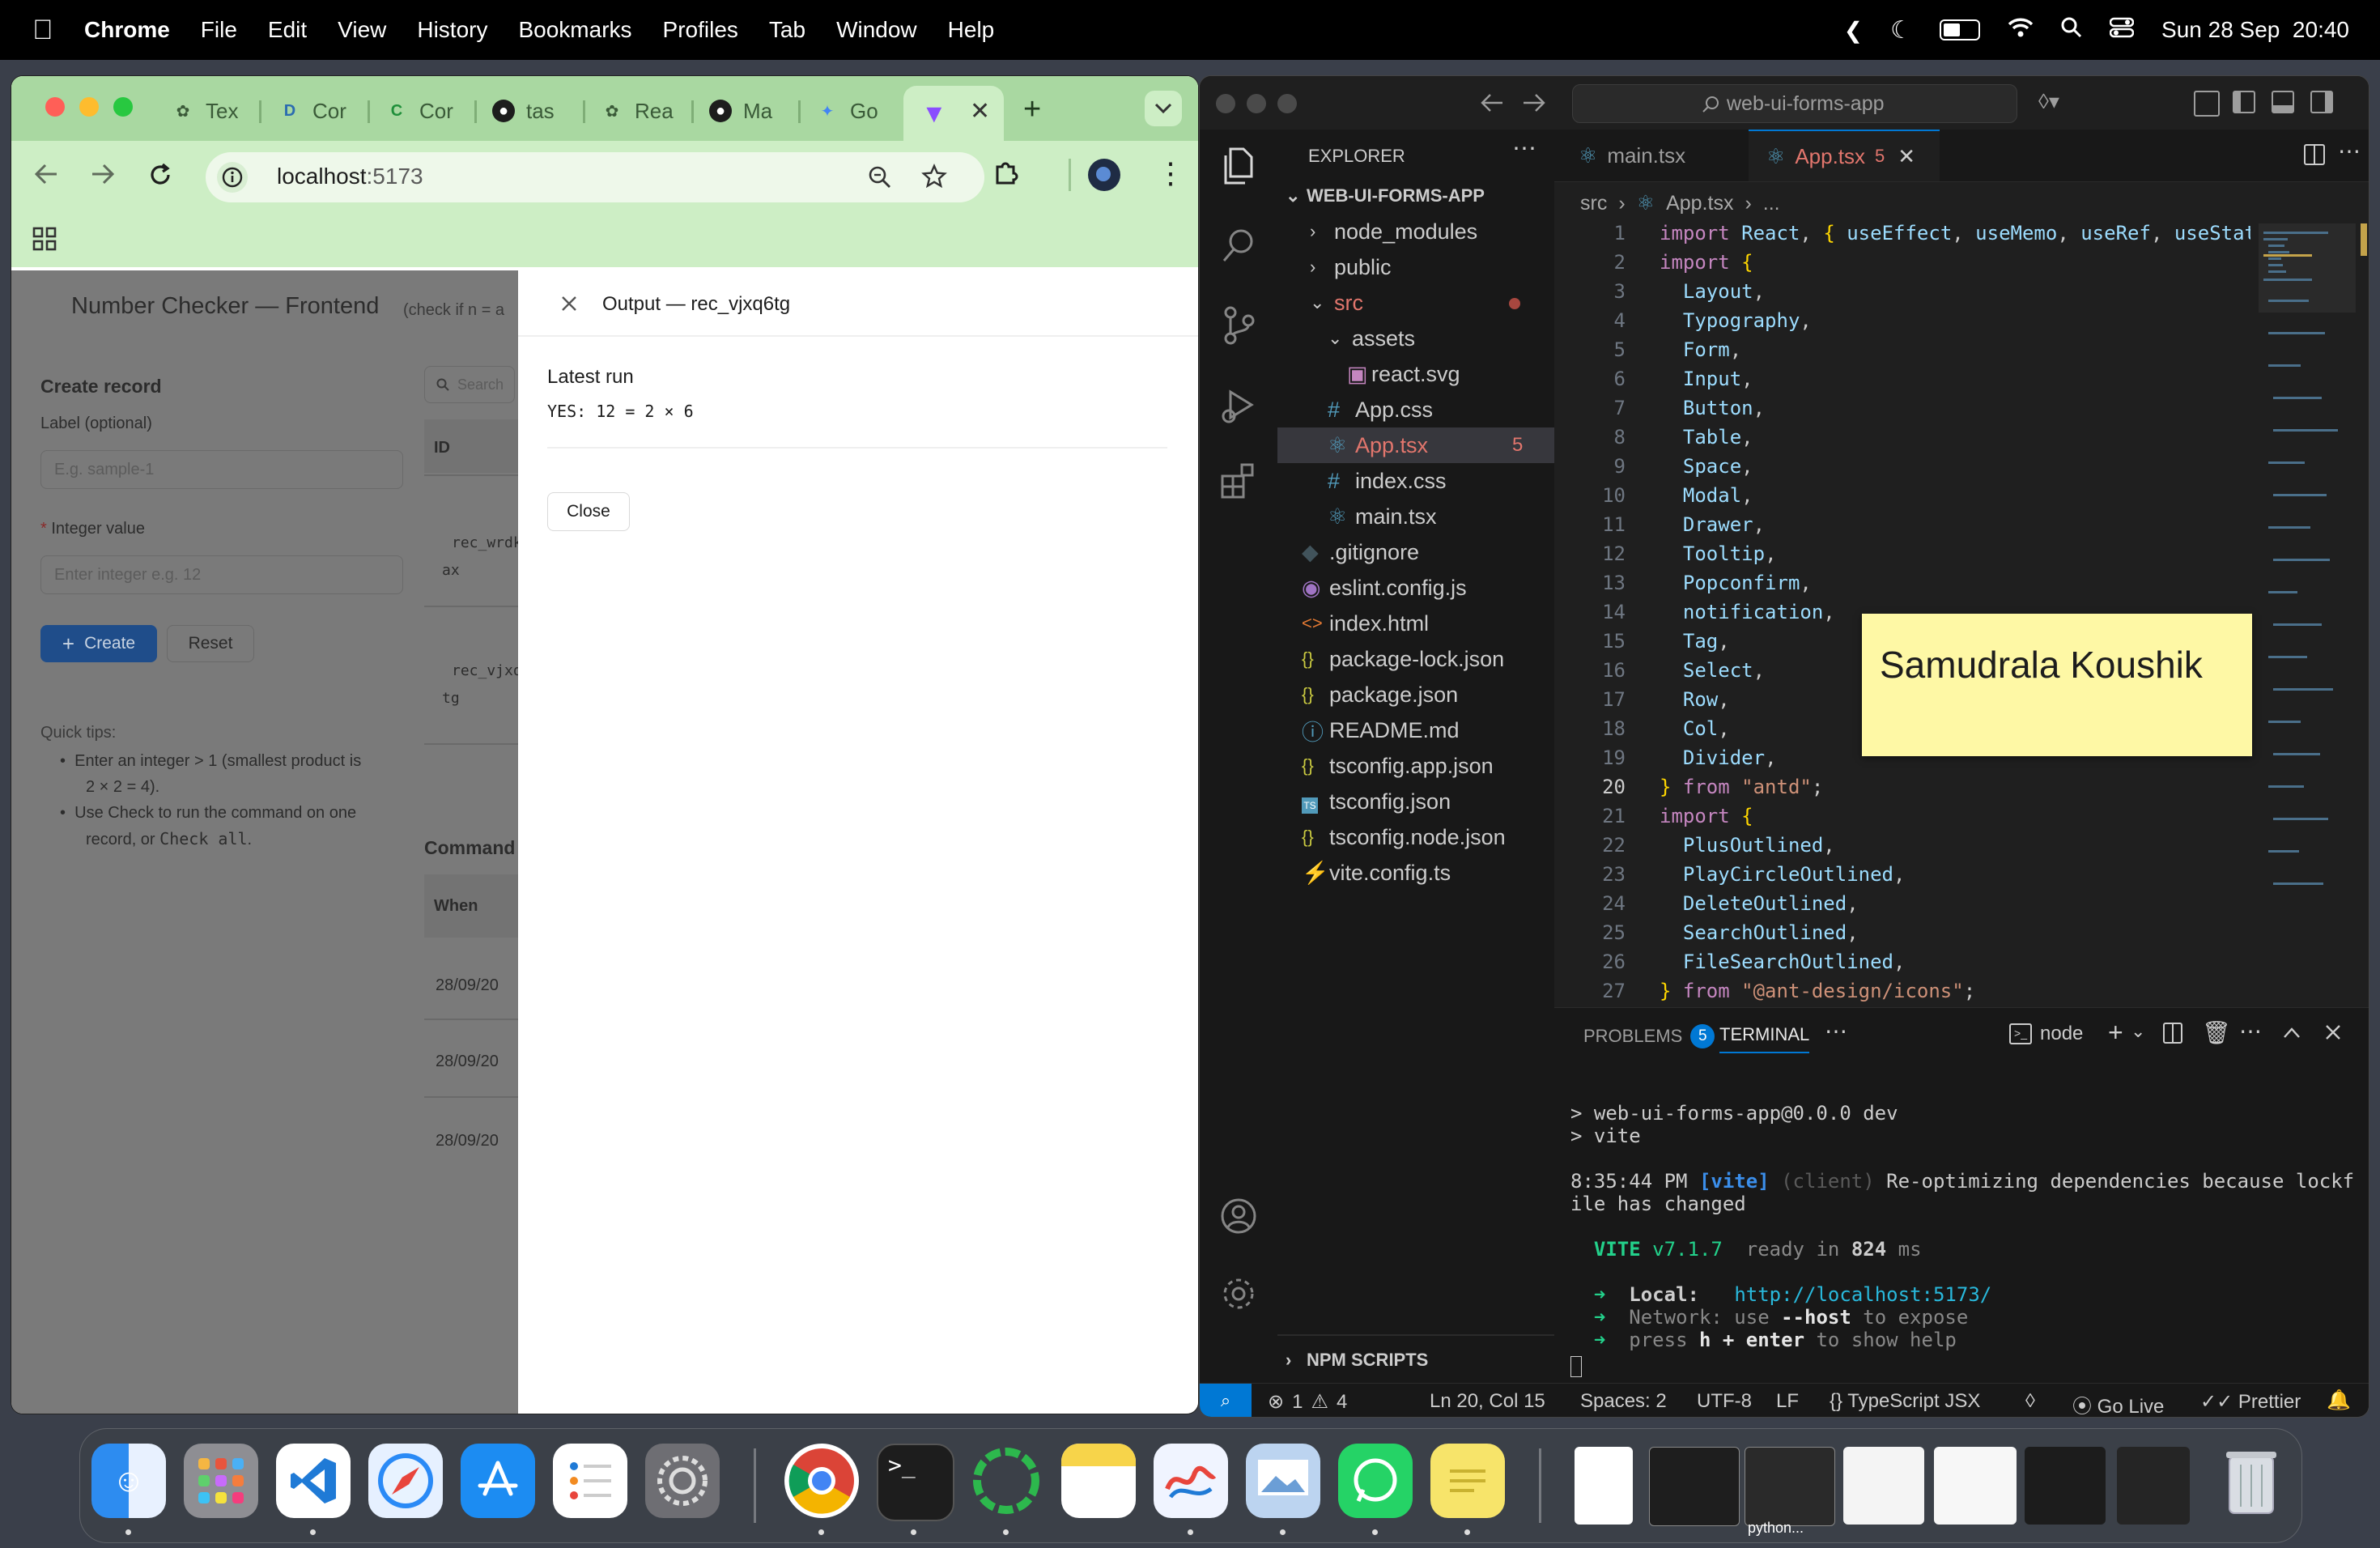 Image resolution: width=2380 pixels, height=1548 pixels. What do you see at coordinates (740, 111) in the screenshot?
I see `browser-tab: ● Ma` at bounding box center [740, 111].